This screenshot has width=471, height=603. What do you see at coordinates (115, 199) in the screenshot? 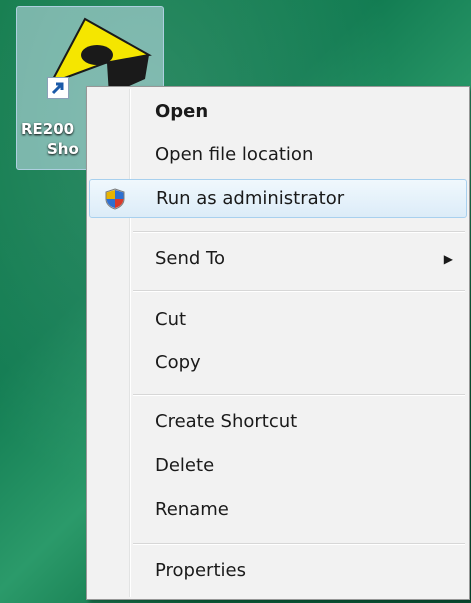
I see `uac-shield-icon` at bounding box center [115, 199].